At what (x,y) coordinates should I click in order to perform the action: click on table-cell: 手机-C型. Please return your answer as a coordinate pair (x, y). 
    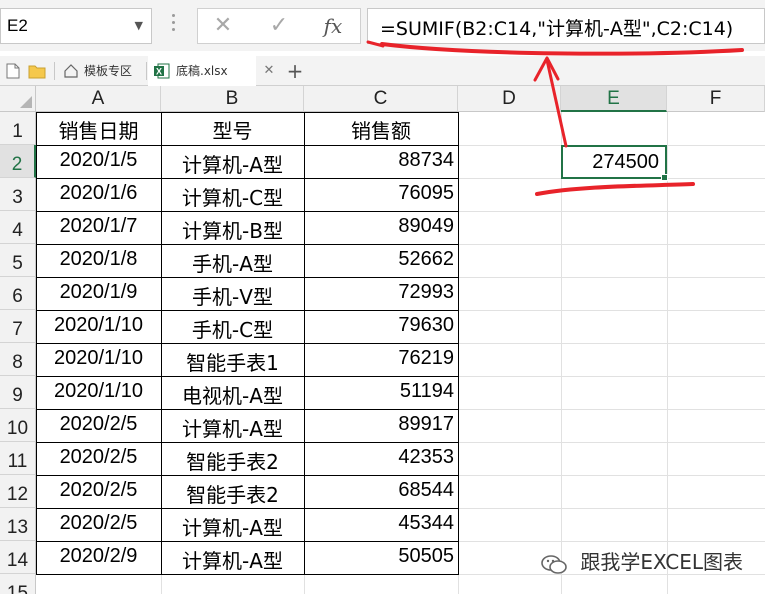
    Looking at the image, I should click on (232, 328).